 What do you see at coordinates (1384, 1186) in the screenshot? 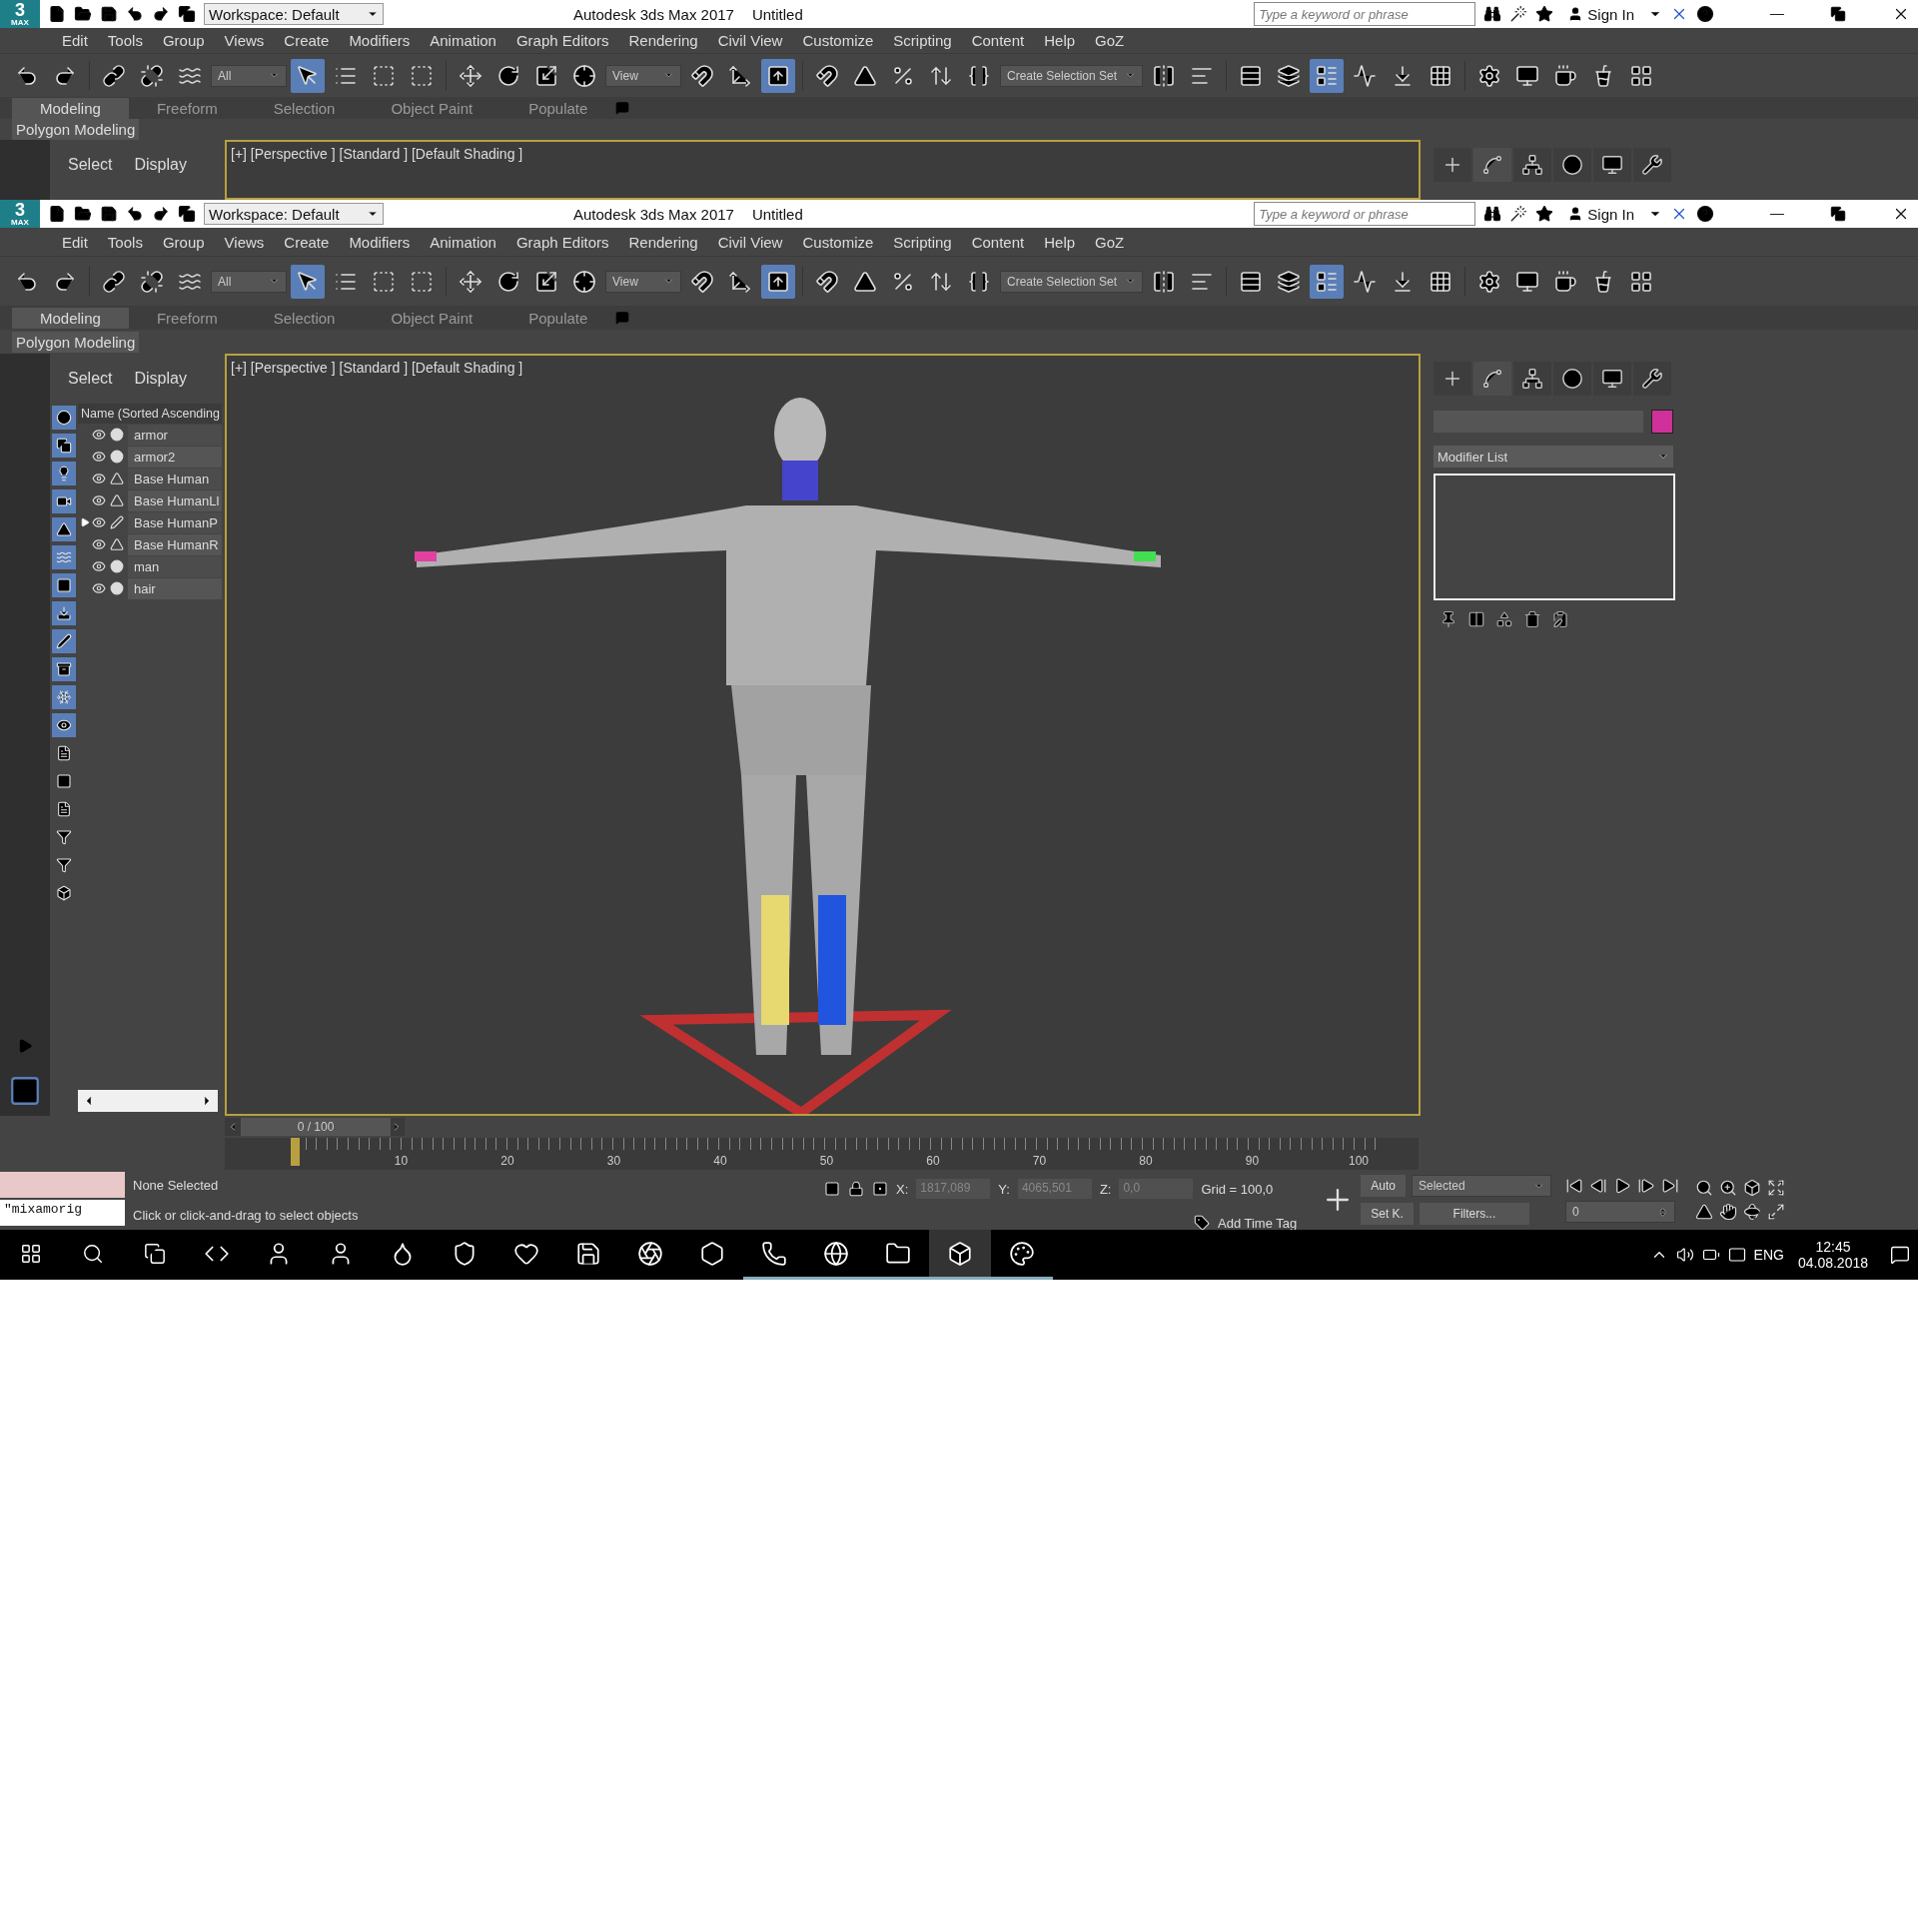
I see `auto-key-button: Auto` at bounding box center [1384, 1186].